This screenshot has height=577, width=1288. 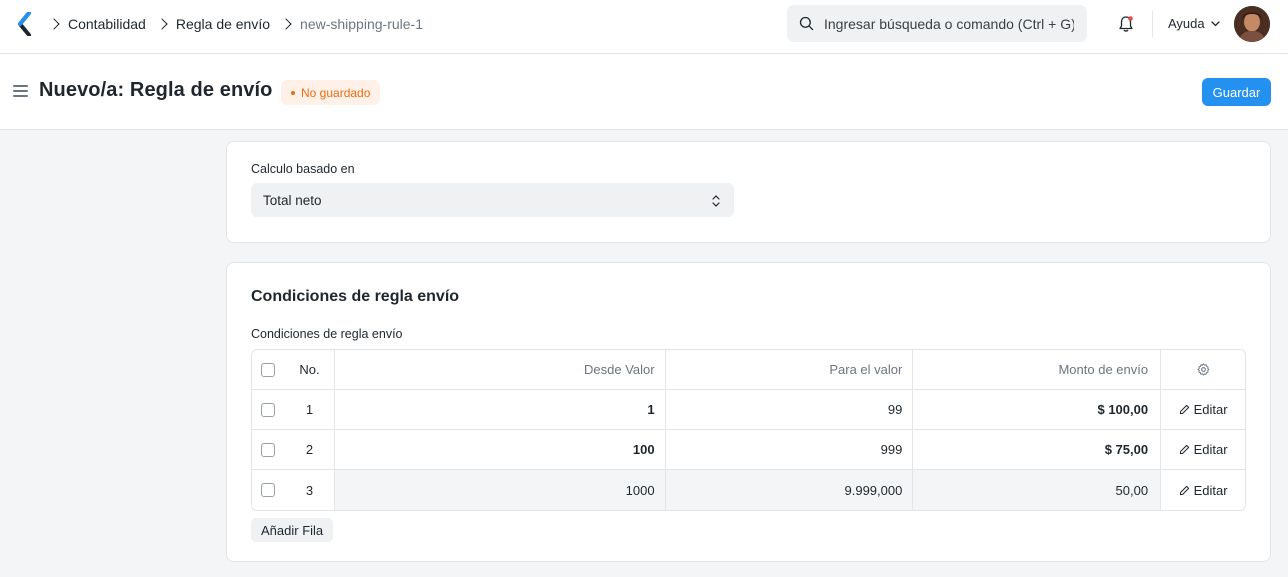 I want to click on table-row: 3 1000 9.999,000 50,00 Editar, so click(x=748, y=490).